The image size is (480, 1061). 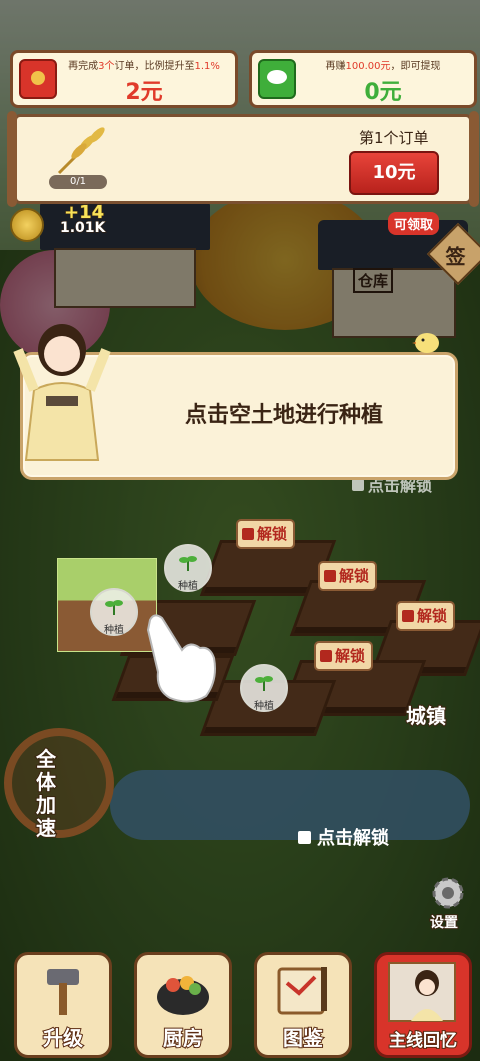 I want to click on pointing-hand-icon, so click(x=181, y=658).